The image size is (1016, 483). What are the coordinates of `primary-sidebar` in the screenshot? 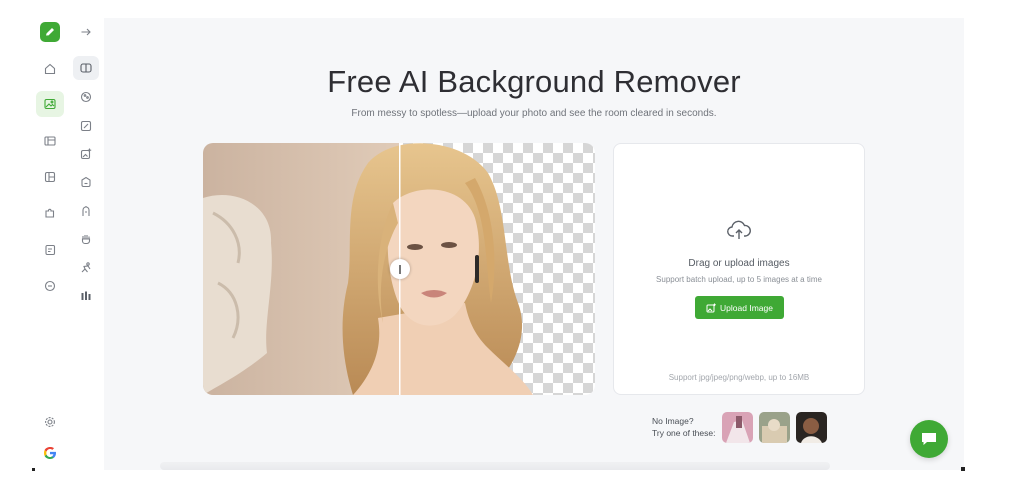 It's located at (50, 244).